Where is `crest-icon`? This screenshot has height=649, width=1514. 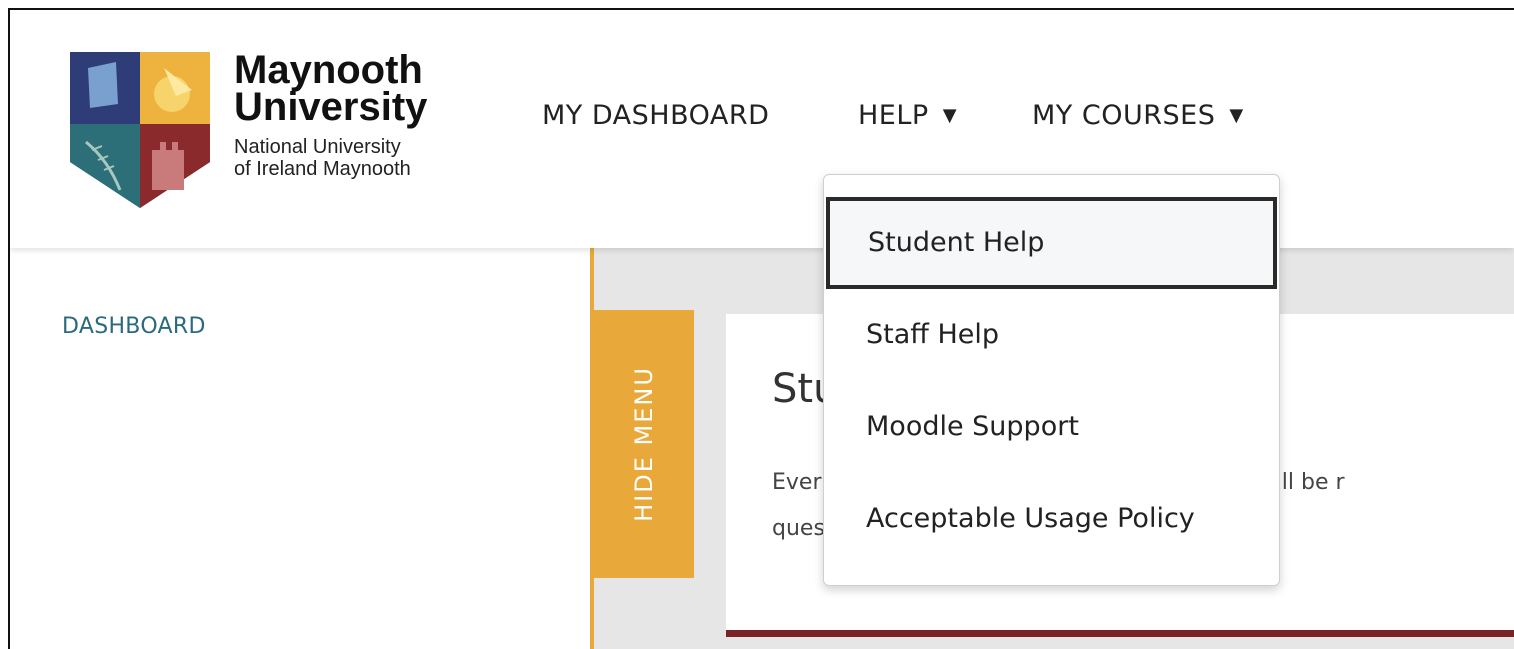 crest-icon is located at coordinates (140, 130).